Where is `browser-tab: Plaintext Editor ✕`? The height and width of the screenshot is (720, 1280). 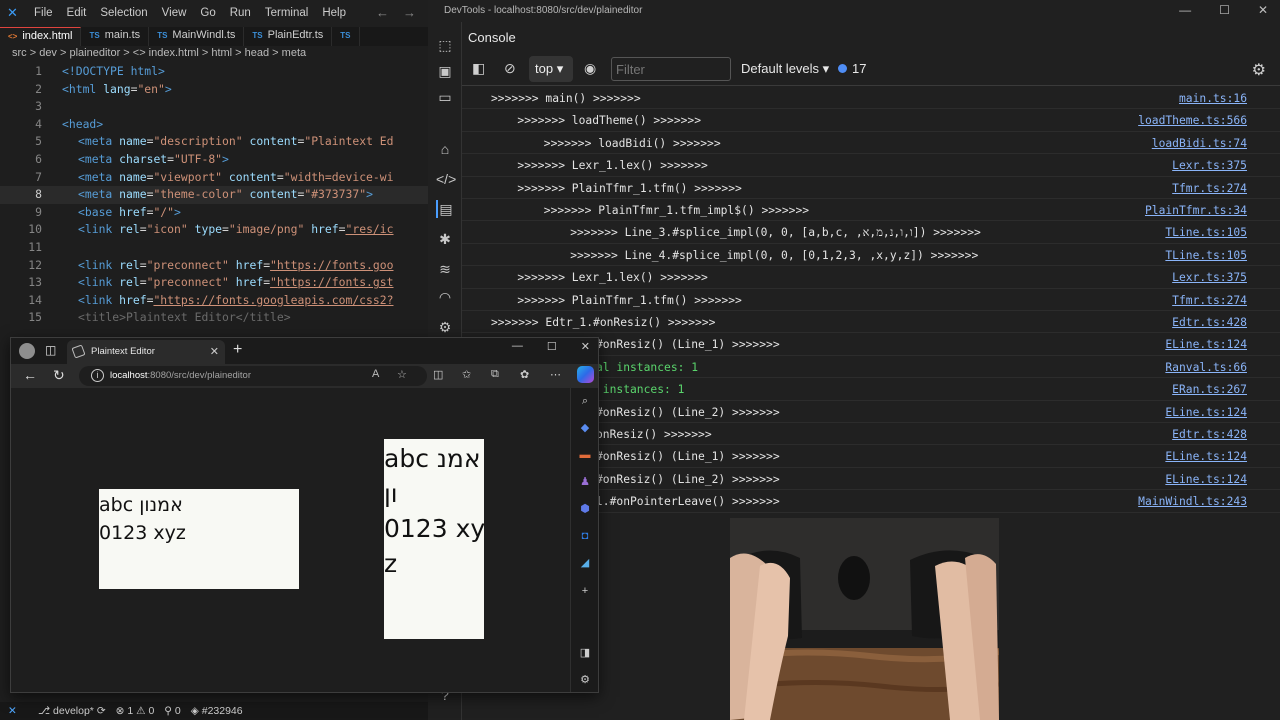
browser-tab: Plaintext Editor ✕ is located at coordinates (146, 352).